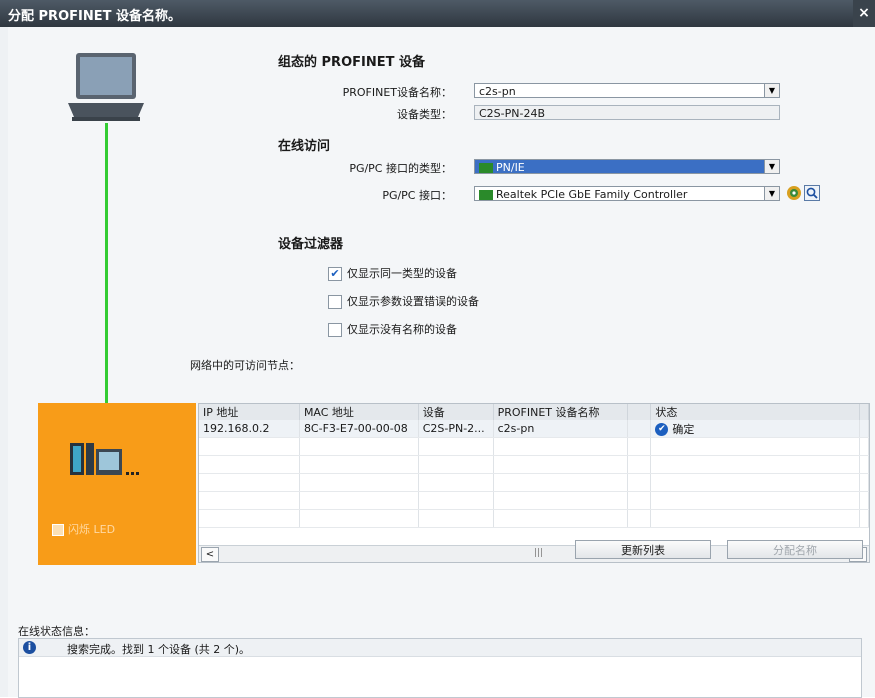 The width and height of the screenshot is (875, 698). Describe the element at coordinates (639, 429) in the screenshot. I see `cell-gap` at that location.